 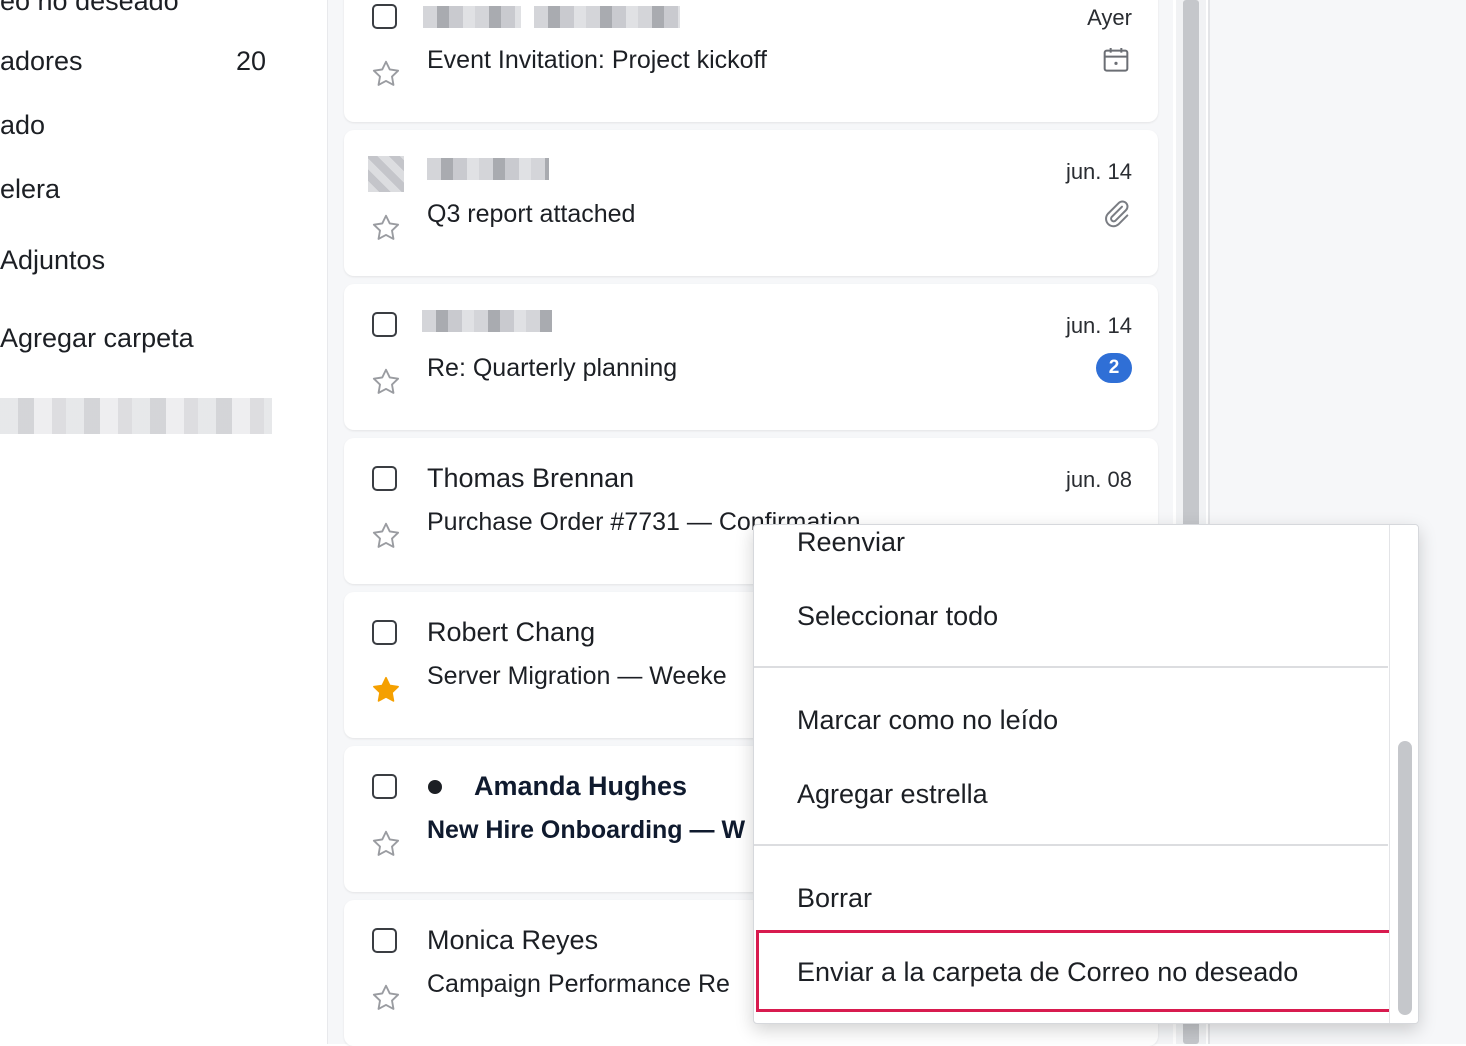 I want to click on sidebar-item-drafts-count: 20, so click(x=251, y=61).